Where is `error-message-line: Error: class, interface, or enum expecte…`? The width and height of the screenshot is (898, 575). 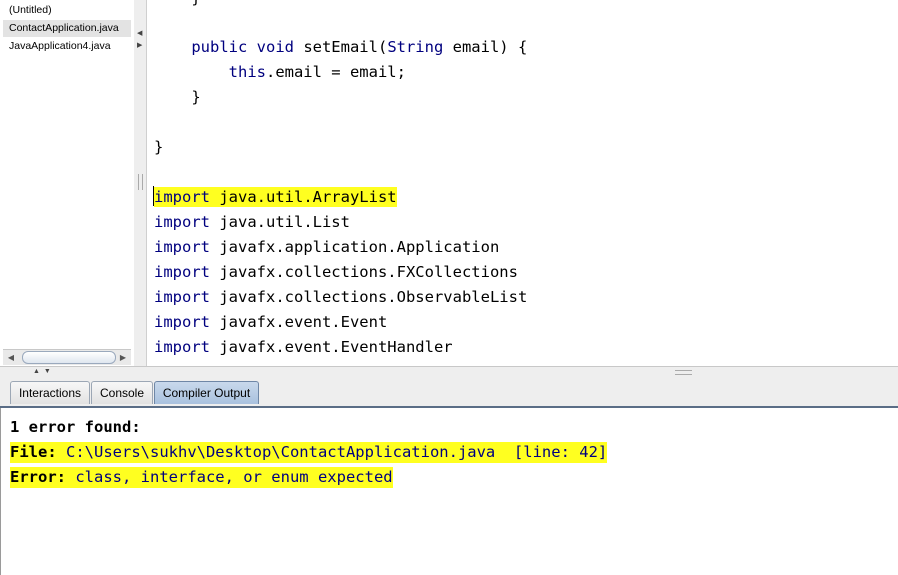 error-message-line: Error: class, interface, or enum expecte… is located at coordinates (201, 477).